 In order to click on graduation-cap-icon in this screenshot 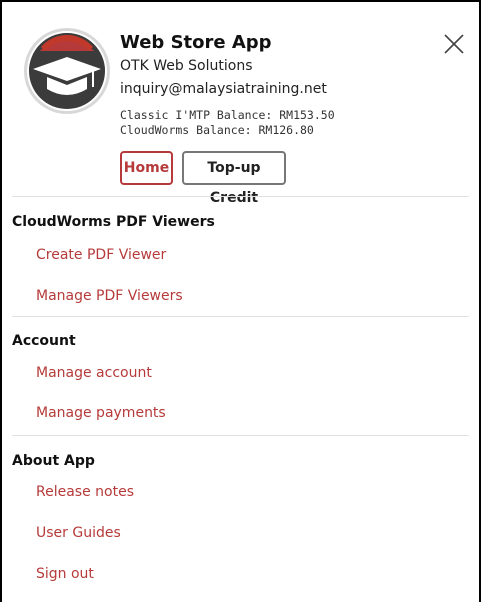, I will do `click(67, 71)`.